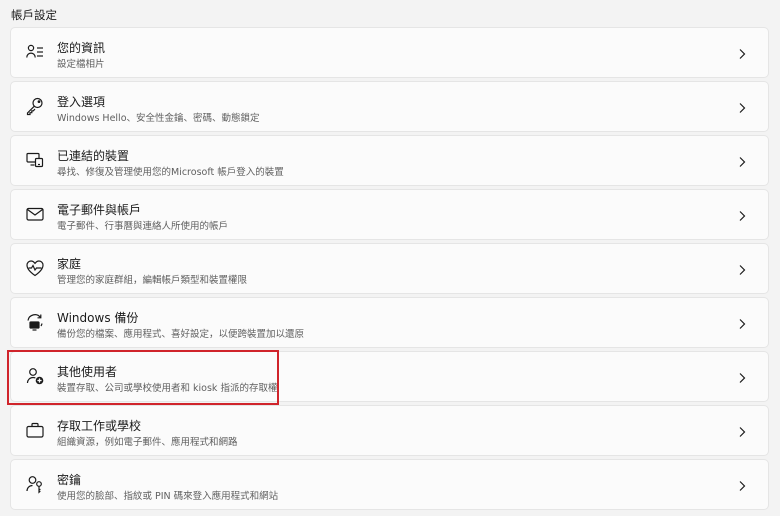 The width and height of the screenshot is (780, 516). Describe the element at coordinates (93, 156) in the screenshot. I see `item-title: 已連結的裝置` at that location.